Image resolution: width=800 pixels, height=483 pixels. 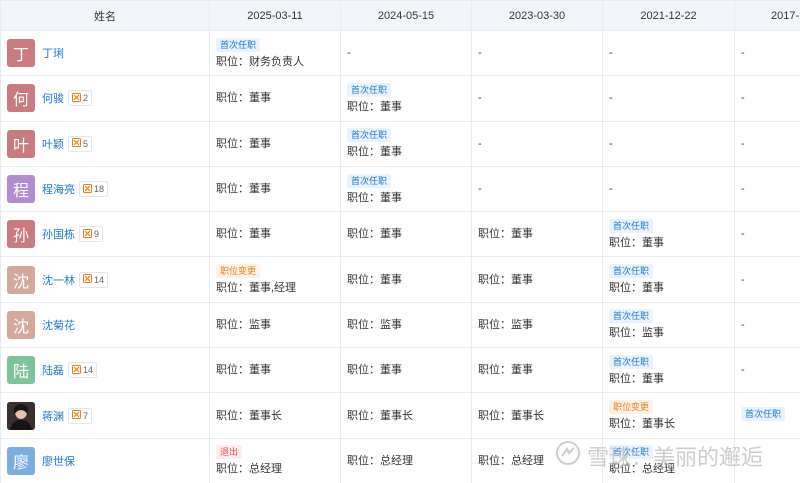 I want to click on badge-count: 14, so click(x=88, y=370).